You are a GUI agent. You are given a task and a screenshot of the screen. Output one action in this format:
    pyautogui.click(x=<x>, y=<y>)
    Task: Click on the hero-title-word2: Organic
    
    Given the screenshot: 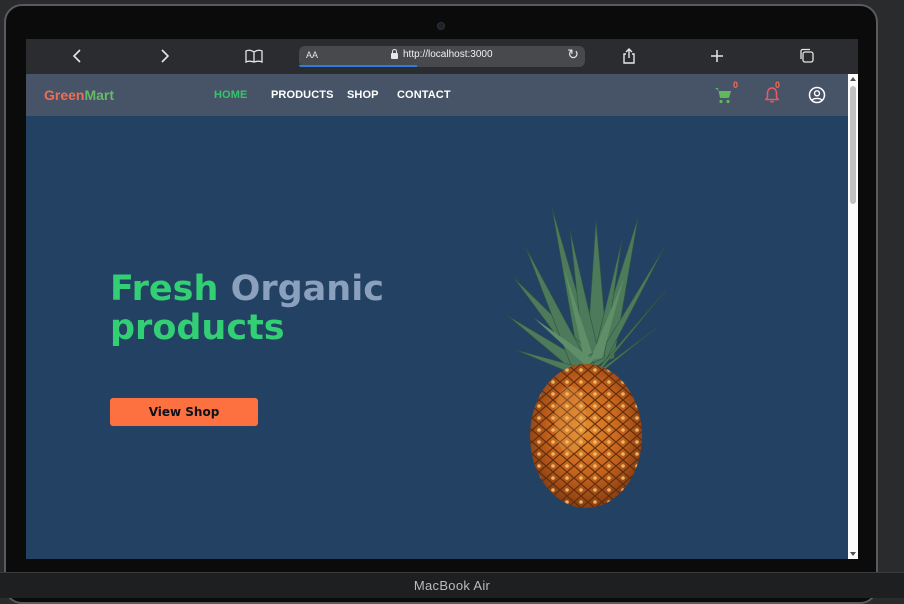 What is the action you would take?
    pyautogui.click(x=307, y=289)
    